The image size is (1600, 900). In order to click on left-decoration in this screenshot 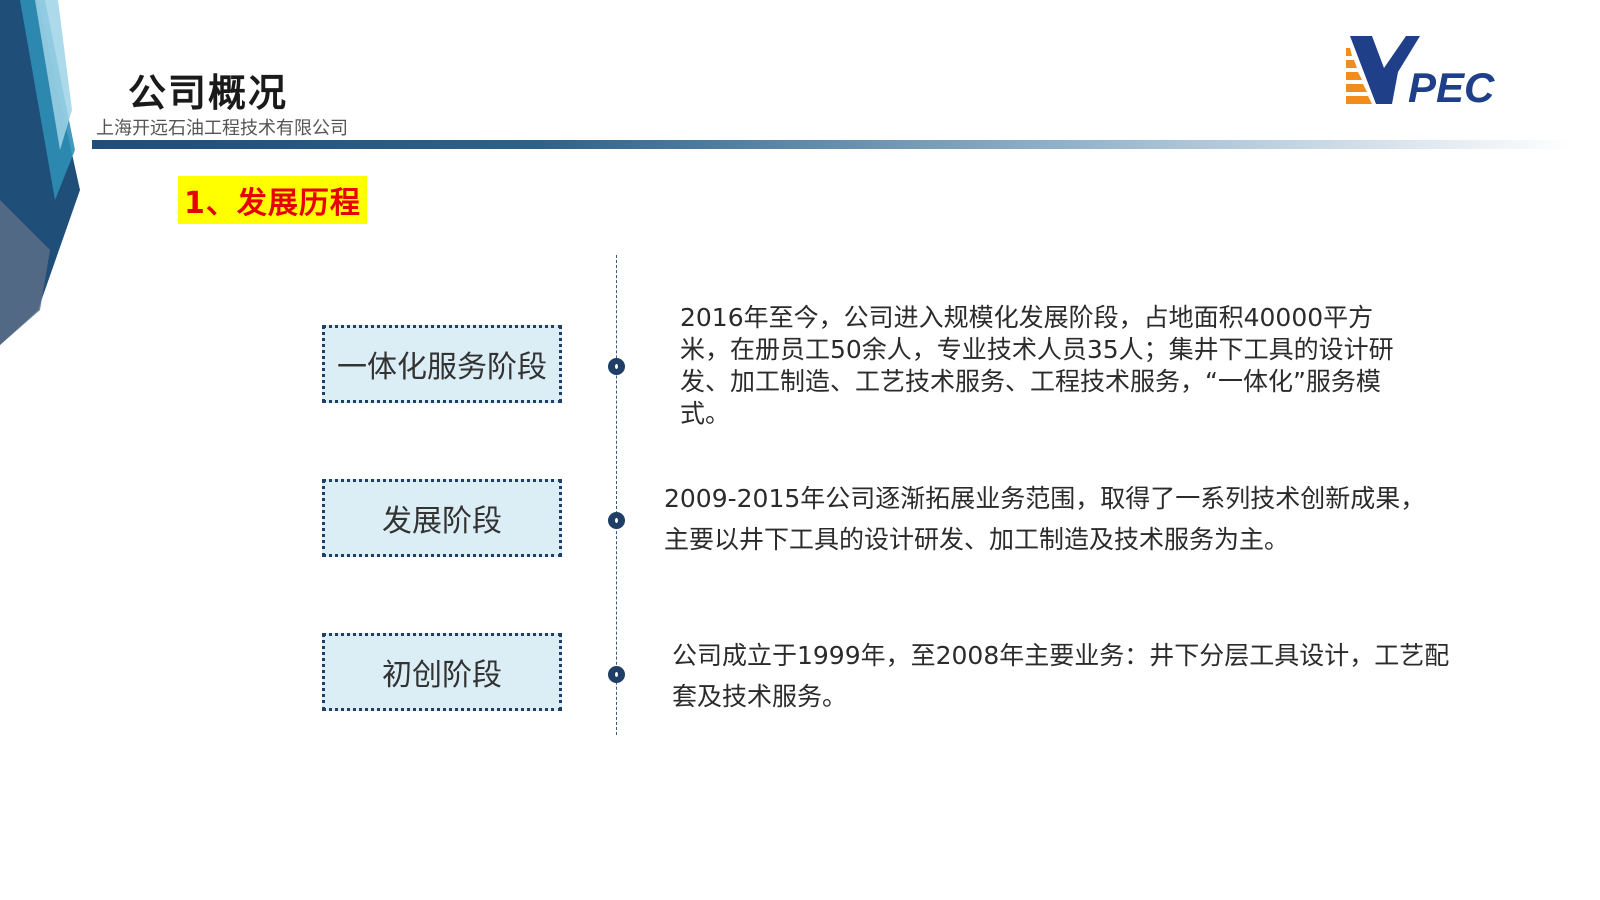, I will do `click(40, 172)`.